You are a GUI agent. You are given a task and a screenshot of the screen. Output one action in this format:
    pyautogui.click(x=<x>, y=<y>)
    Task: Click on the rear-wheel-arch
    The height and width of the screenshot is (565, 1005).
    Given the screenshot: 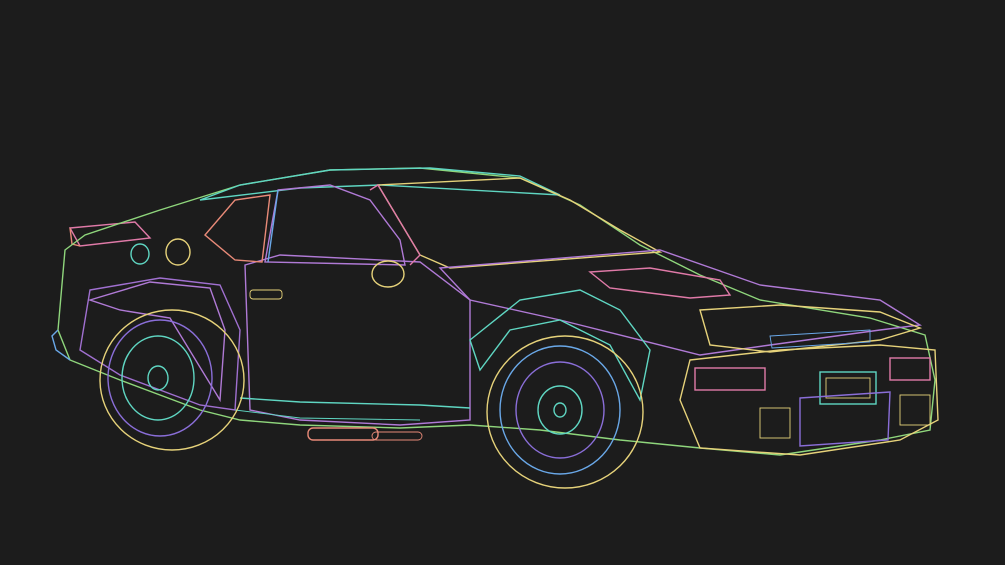 What is the action you would take?
    pyautogui.click(x=156, y=342)
    